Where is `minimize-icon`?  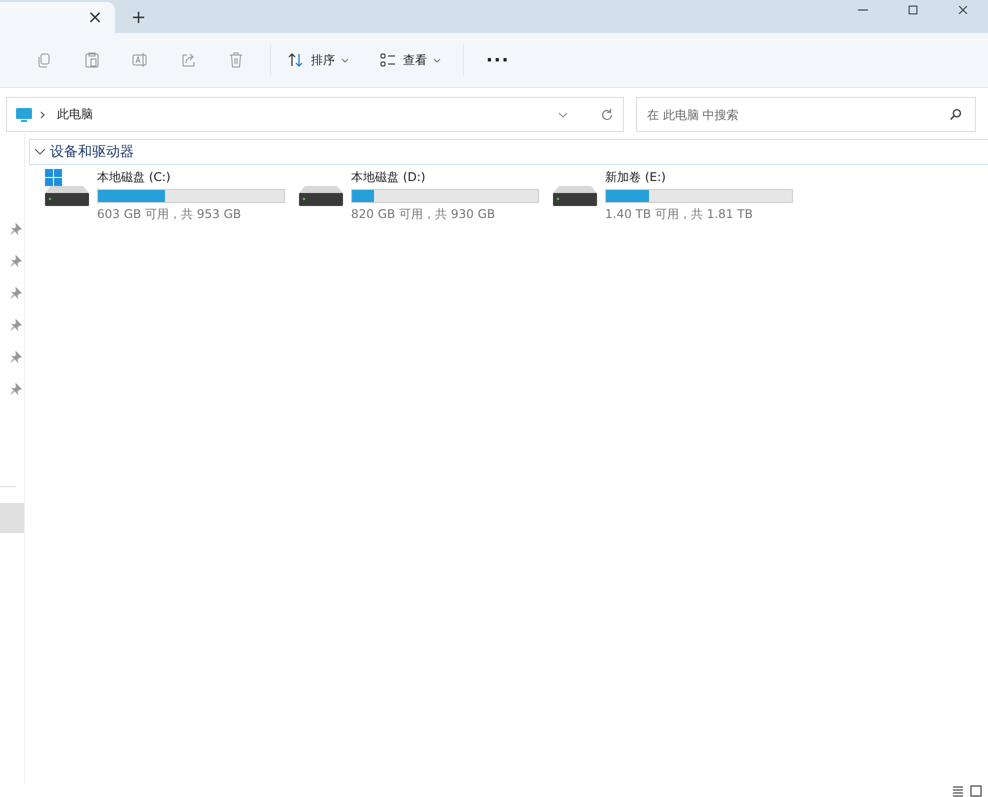 minimize-icon is located at coordinates (863, 10).